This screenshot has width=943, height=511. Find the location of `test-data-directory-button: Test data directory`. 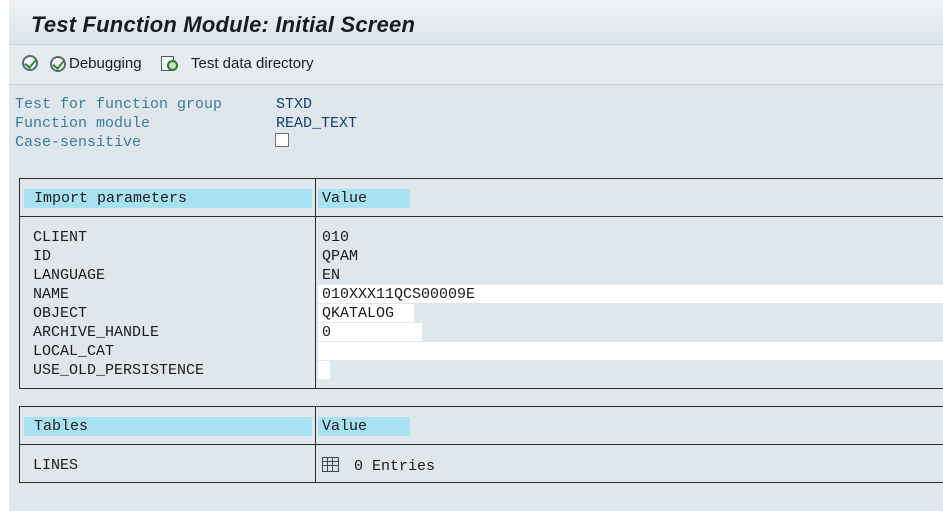

test-data-directory-button: Test data directory is located at coordinates (237, 63).